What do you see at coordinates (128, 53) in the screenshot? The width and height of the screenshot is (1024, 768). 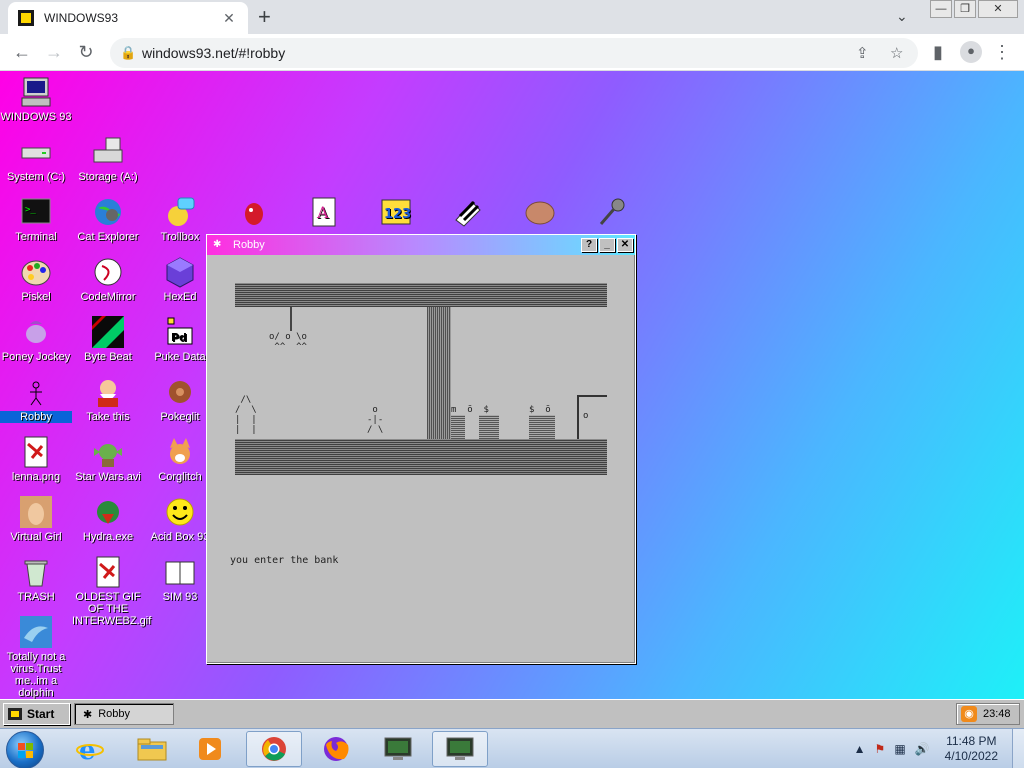 I see `lock-icon: 🔒` at bounding box center [128, 53].